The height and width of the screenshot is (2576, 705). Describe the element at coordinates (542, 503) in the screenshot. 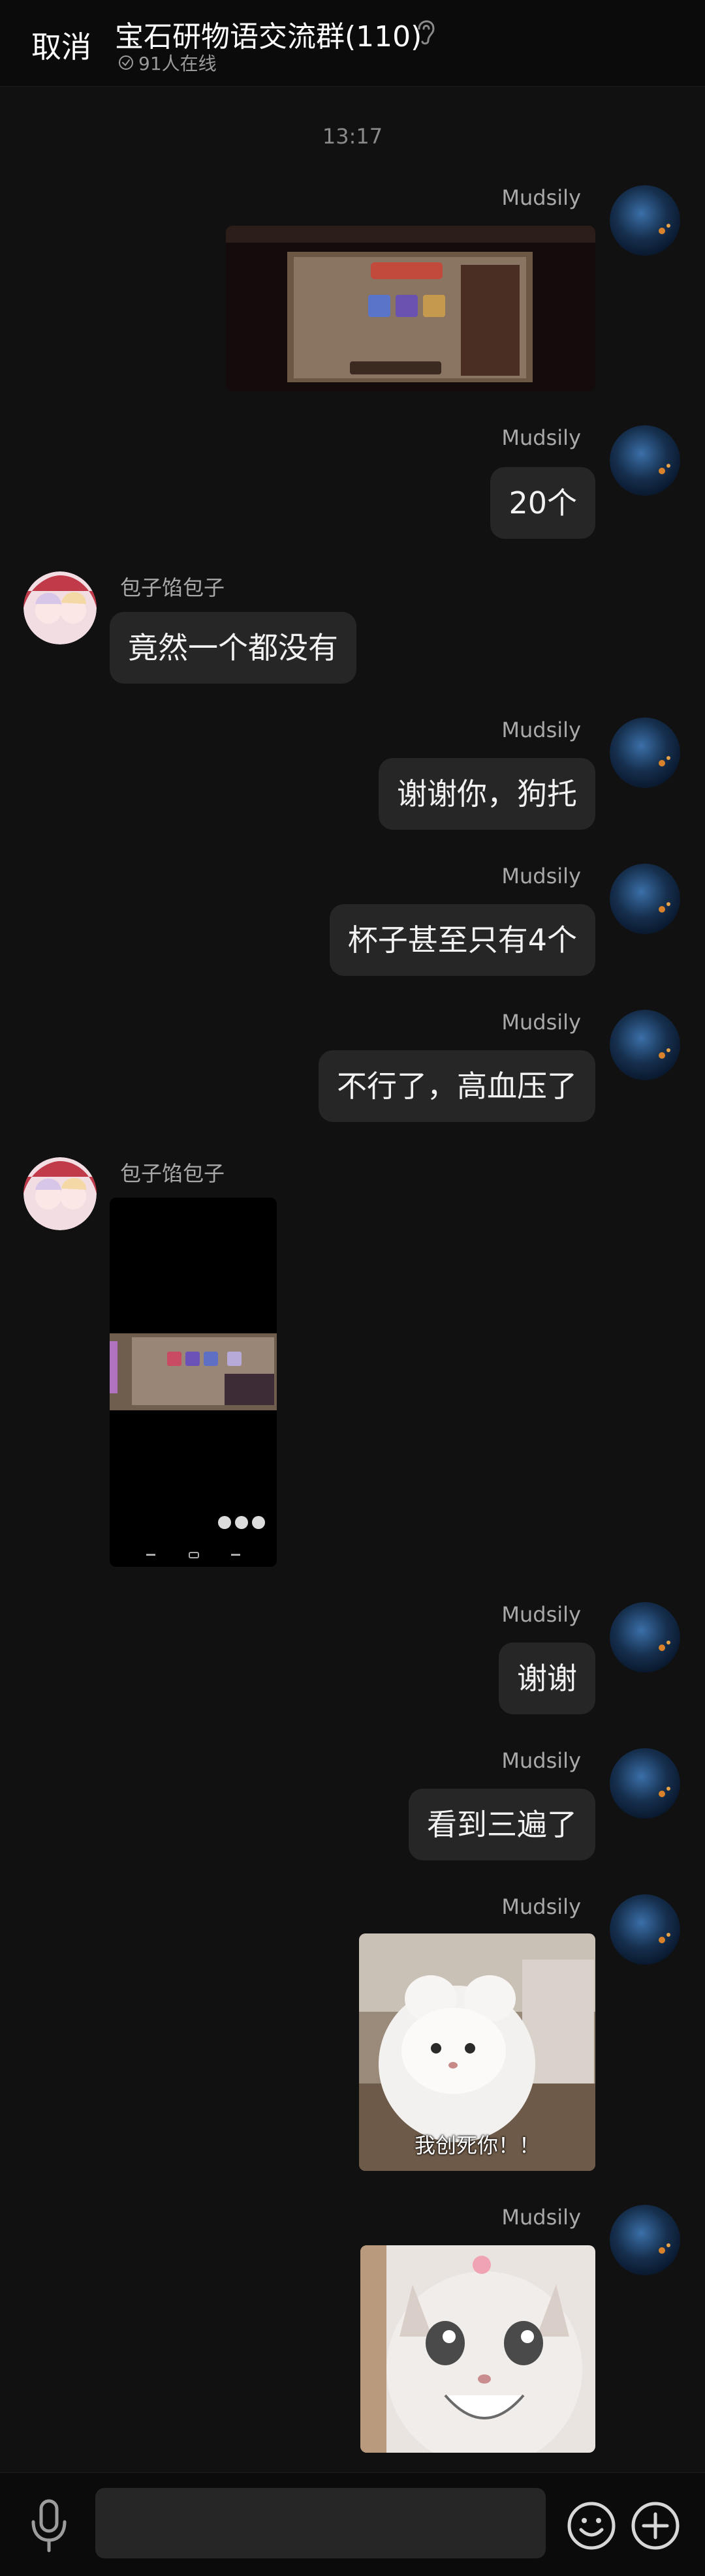

I see `message-bubble: 20个` at that location.